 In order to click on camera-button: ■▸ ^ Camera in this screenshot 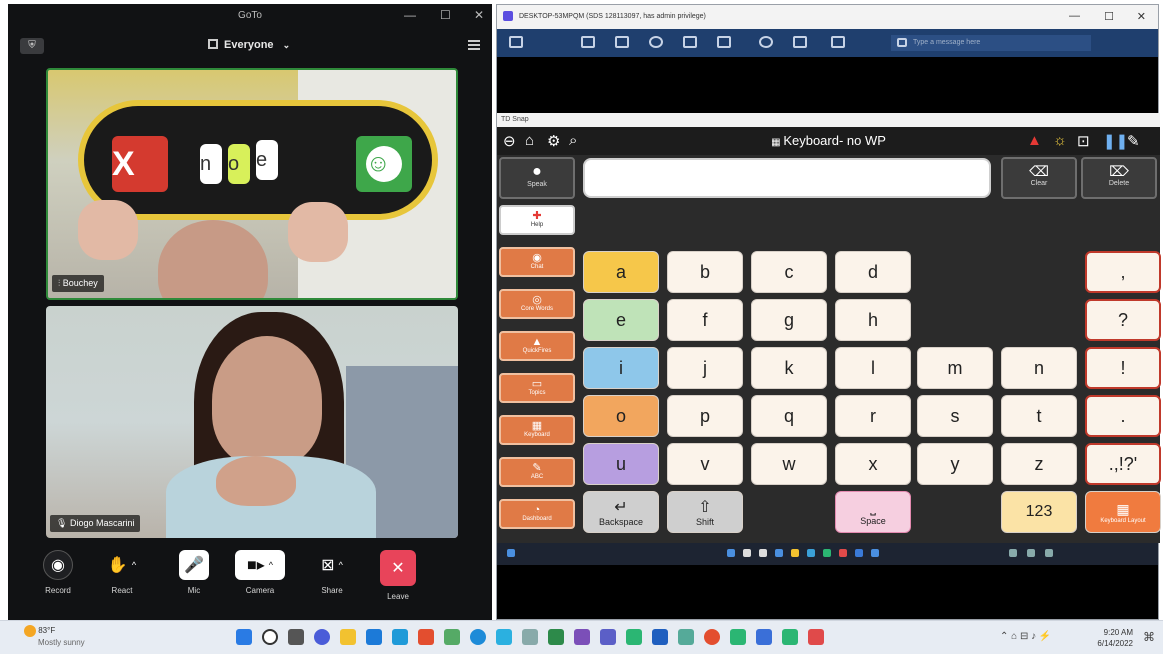, I will do `click(260, 572)`.